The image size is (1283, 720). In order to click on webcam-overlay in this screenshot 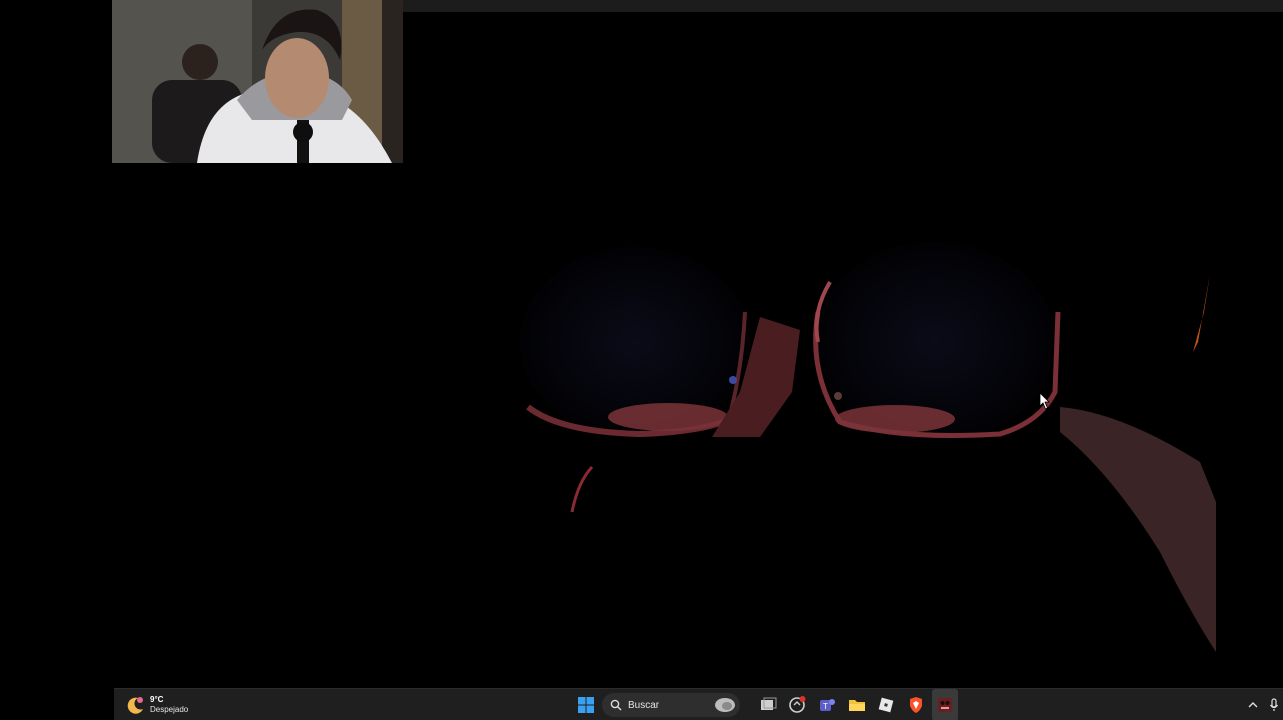, I will do `click(257, 81)`.